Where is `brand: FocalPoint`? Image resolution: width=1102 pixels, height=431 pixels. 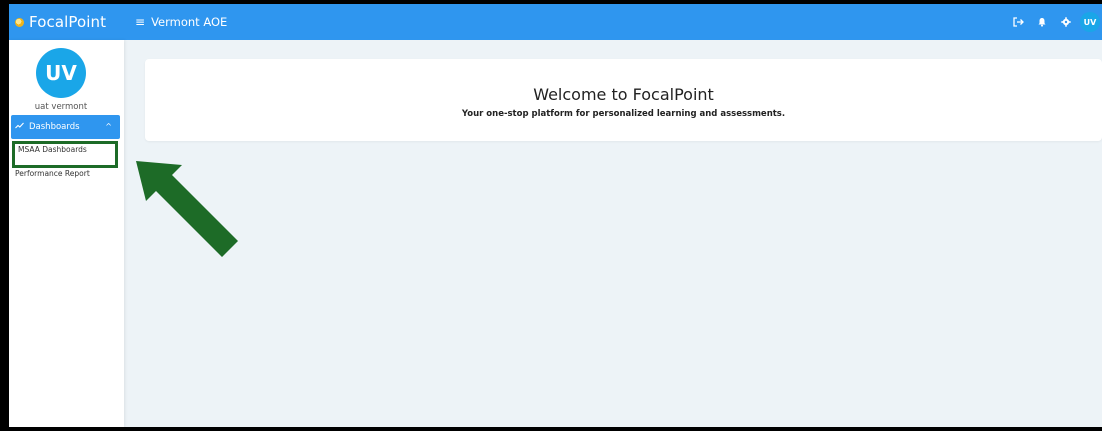 brand: FocalPoint is located at coordinates (68, 22).